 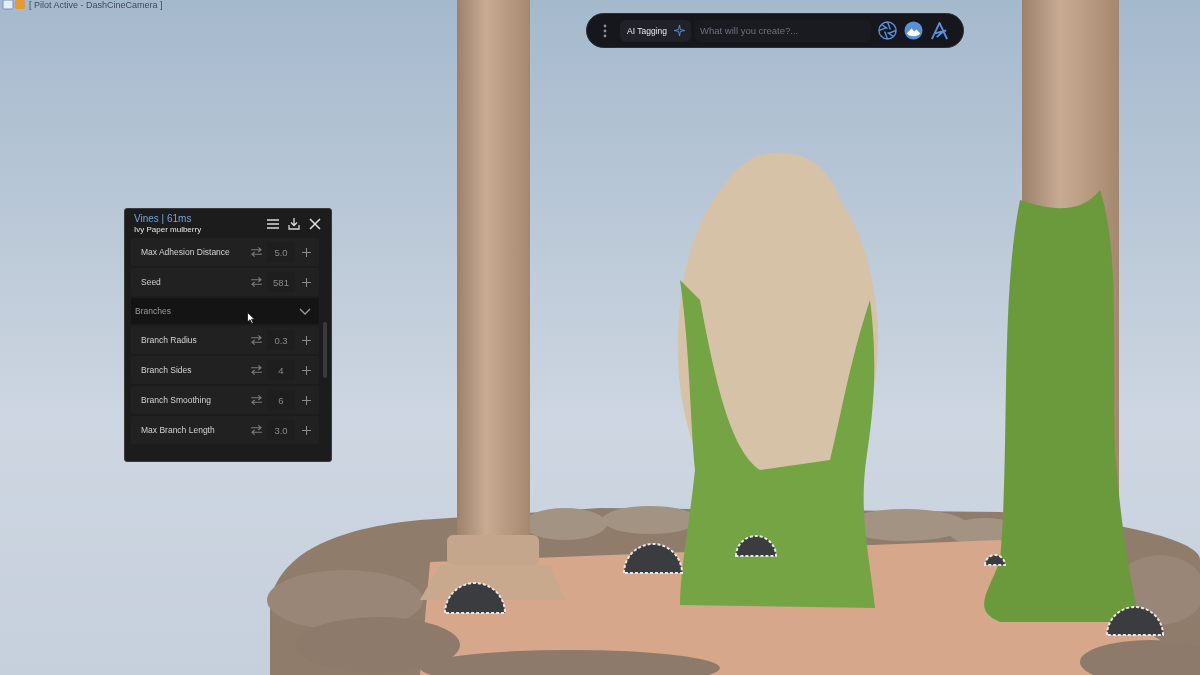 I want to click on menu-icon, so click(x=273, y=223).